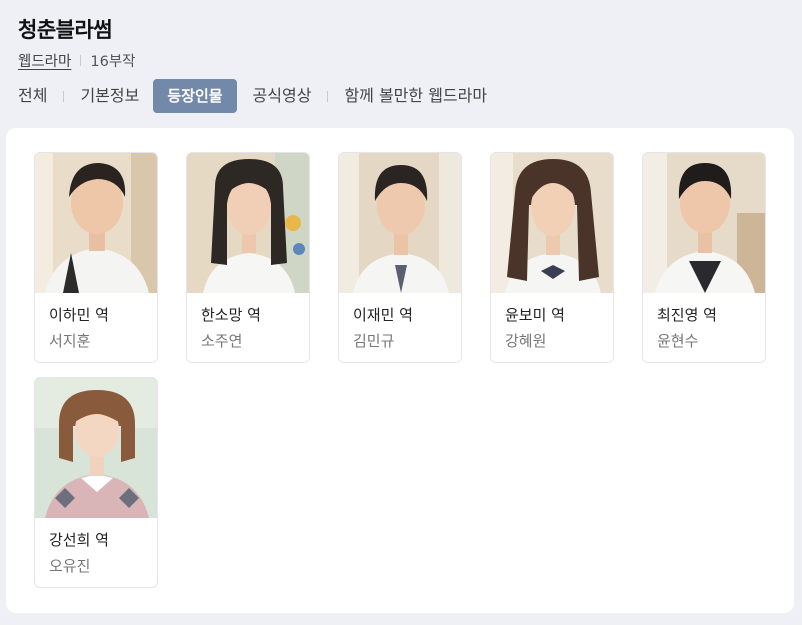  What do you see at coordinates (415, 96) in the screenshot?
I see `tab-related-dramas: 함께 볼만한 웹드라마` at bounding box center [415, 96].